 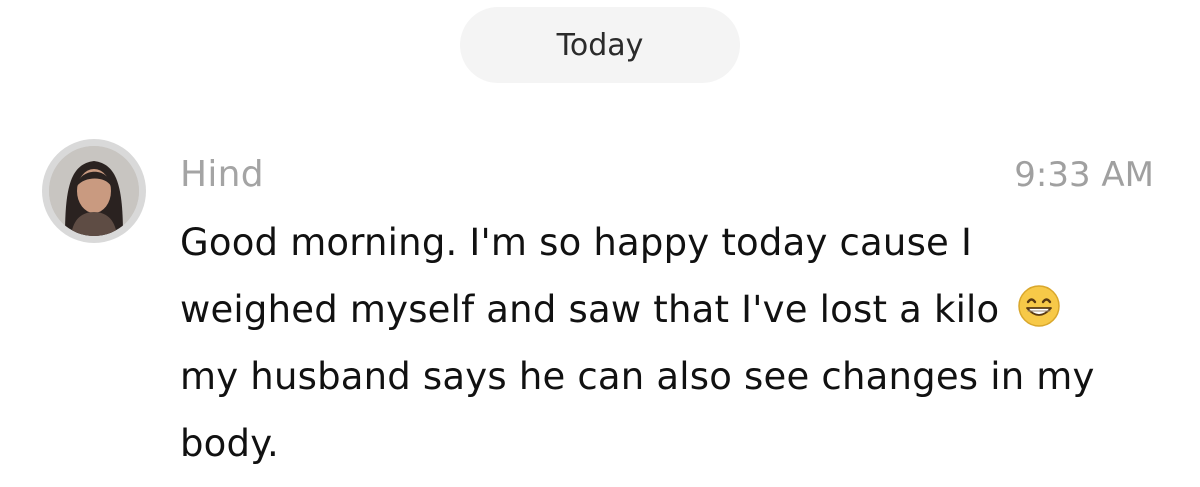 I want to click on person-photo-icon, so click(x=94, y=191).